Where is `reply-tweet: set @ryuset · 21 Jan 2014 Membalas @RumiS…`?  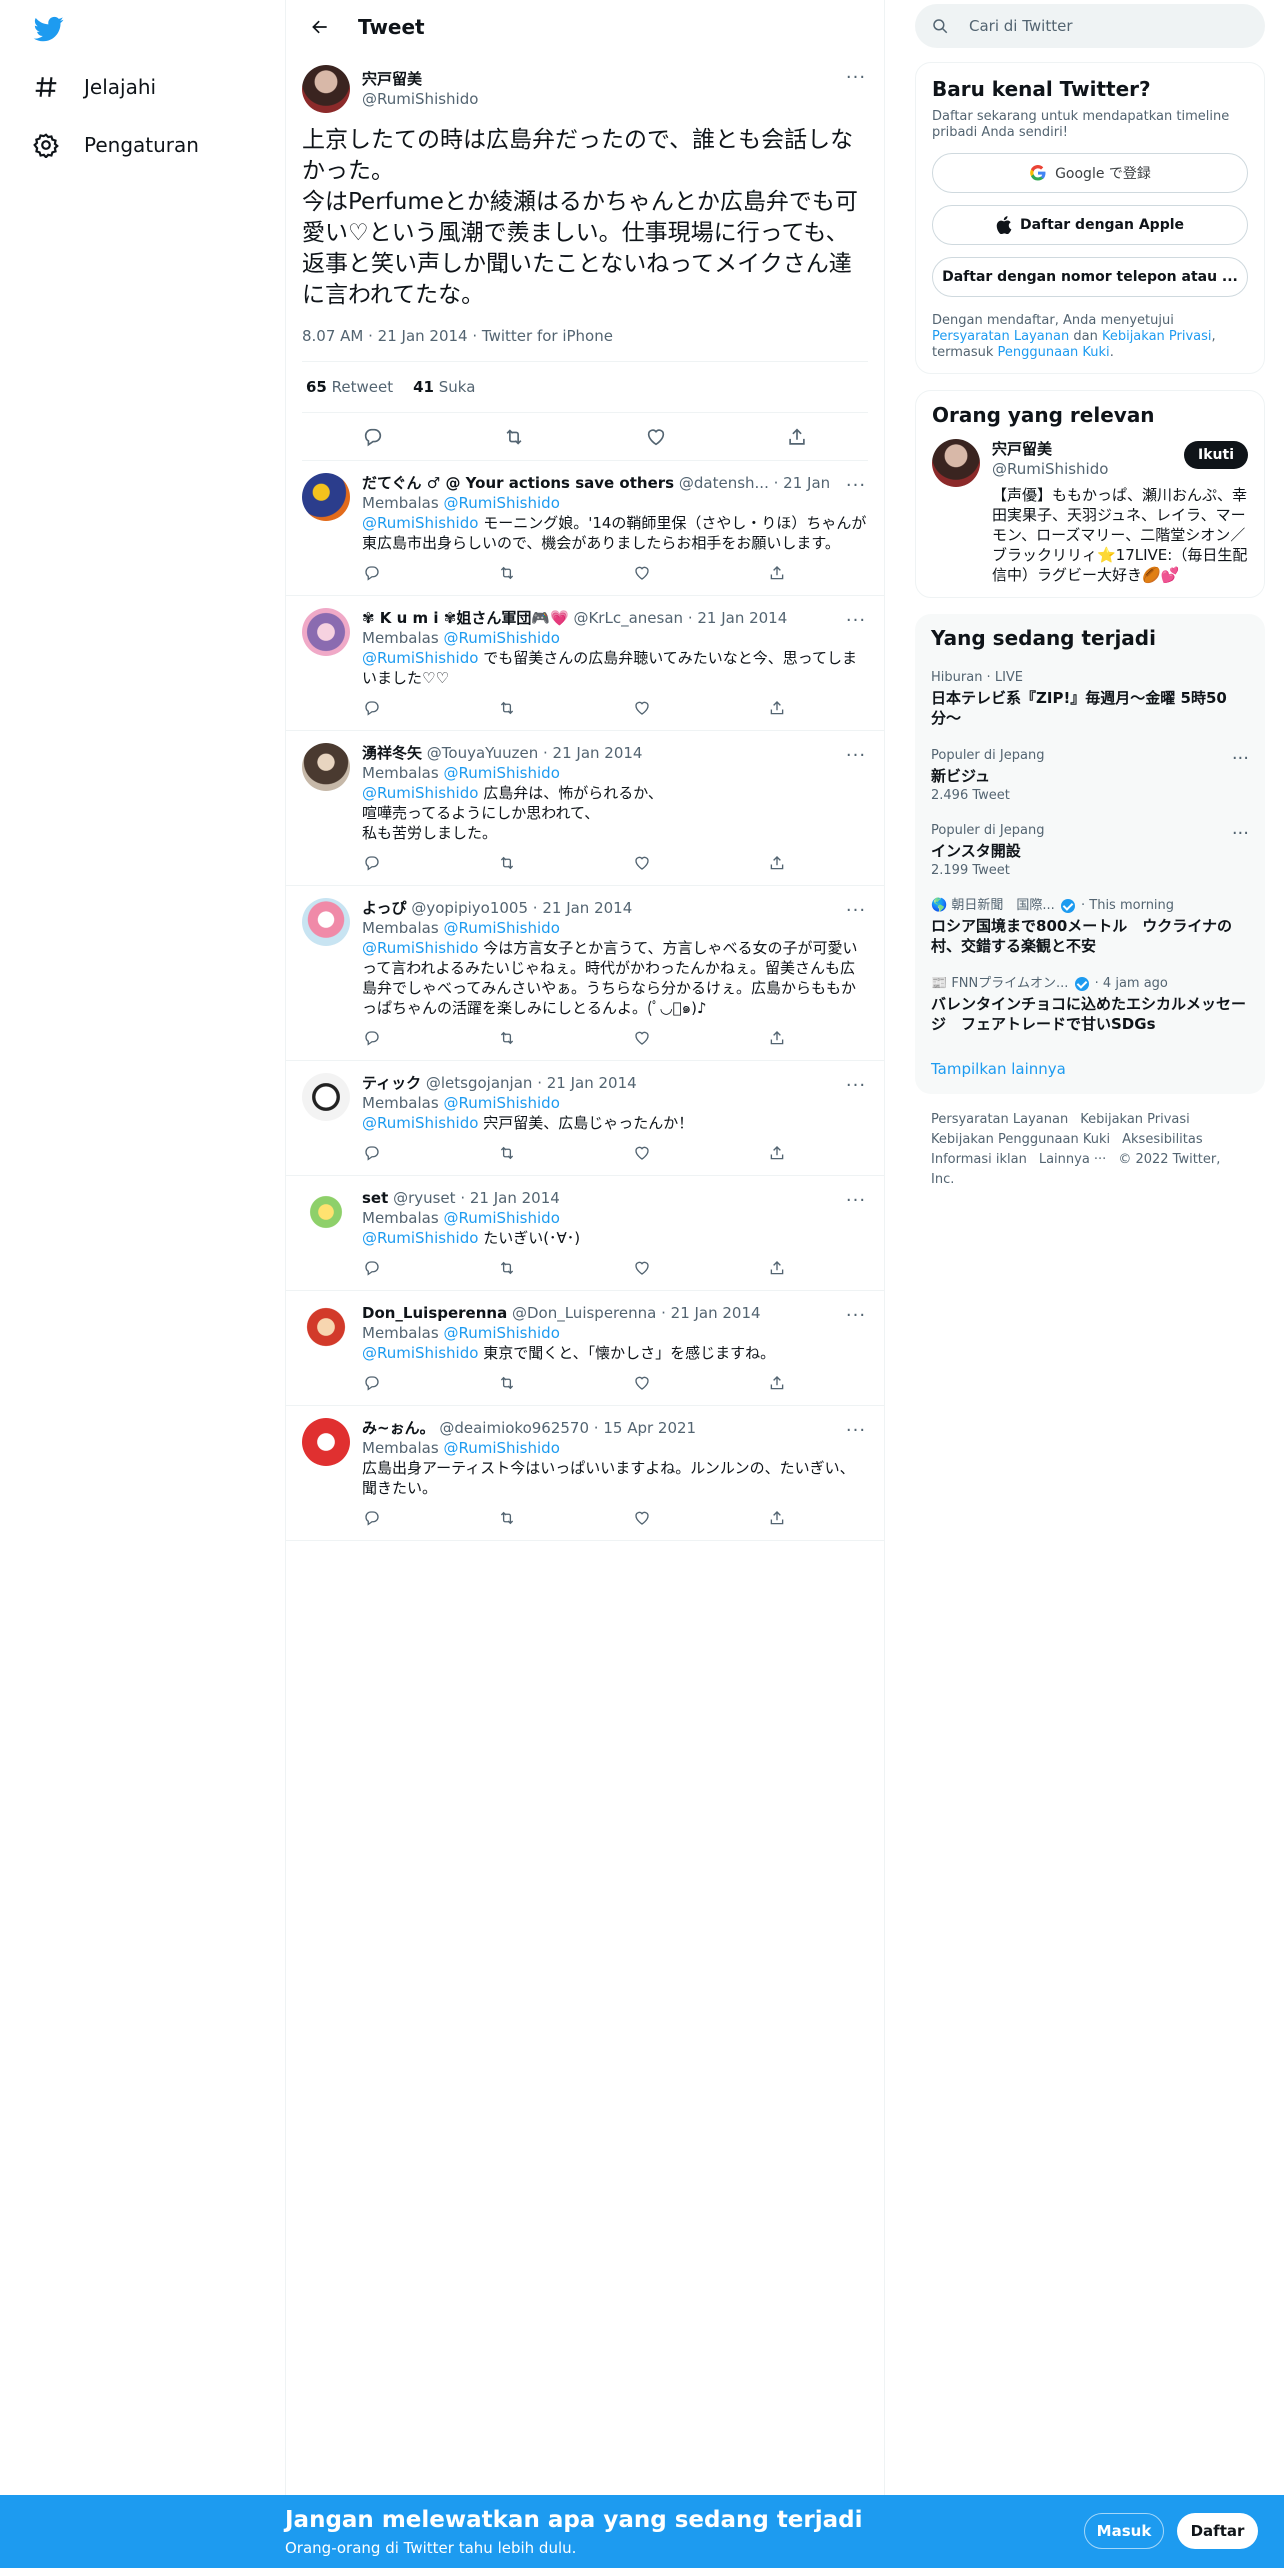
reply-tweet: set @ryuset · 21 Jan 2014 Membalas @RumiS… is located at coordinates (585, 1233).